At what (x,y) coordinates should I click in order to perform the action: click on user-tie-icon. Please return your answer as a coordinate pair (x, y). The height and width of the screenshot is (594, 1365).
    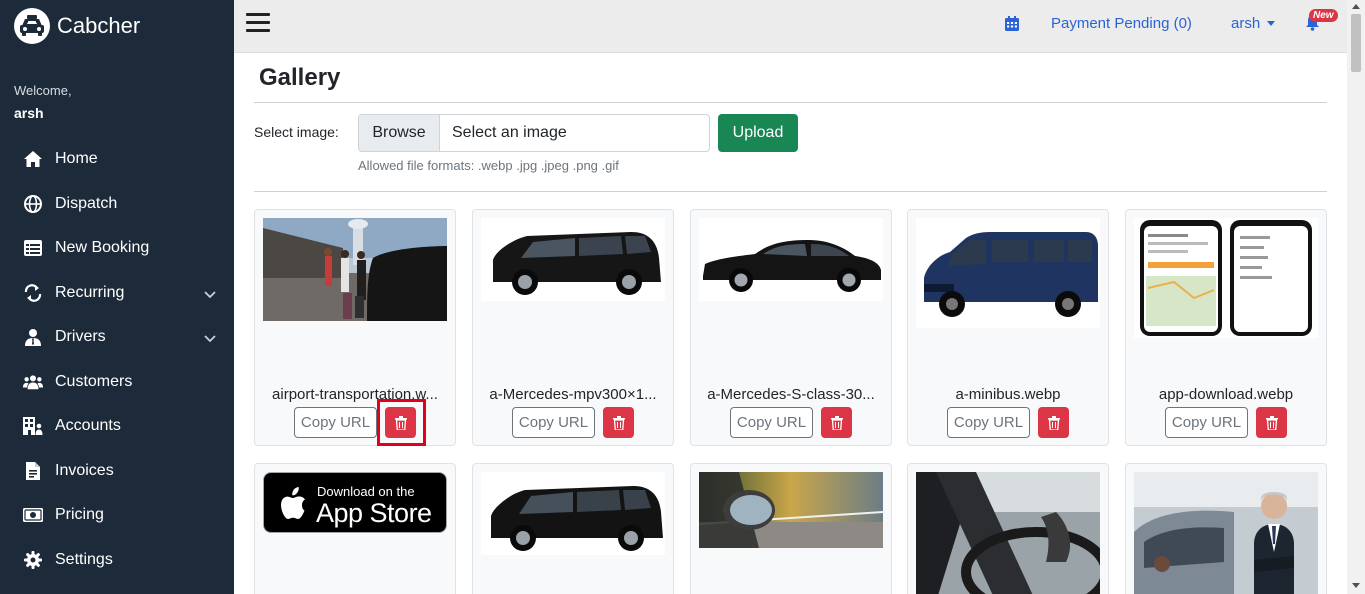
    Looking at the image, I should click on (33, 337).